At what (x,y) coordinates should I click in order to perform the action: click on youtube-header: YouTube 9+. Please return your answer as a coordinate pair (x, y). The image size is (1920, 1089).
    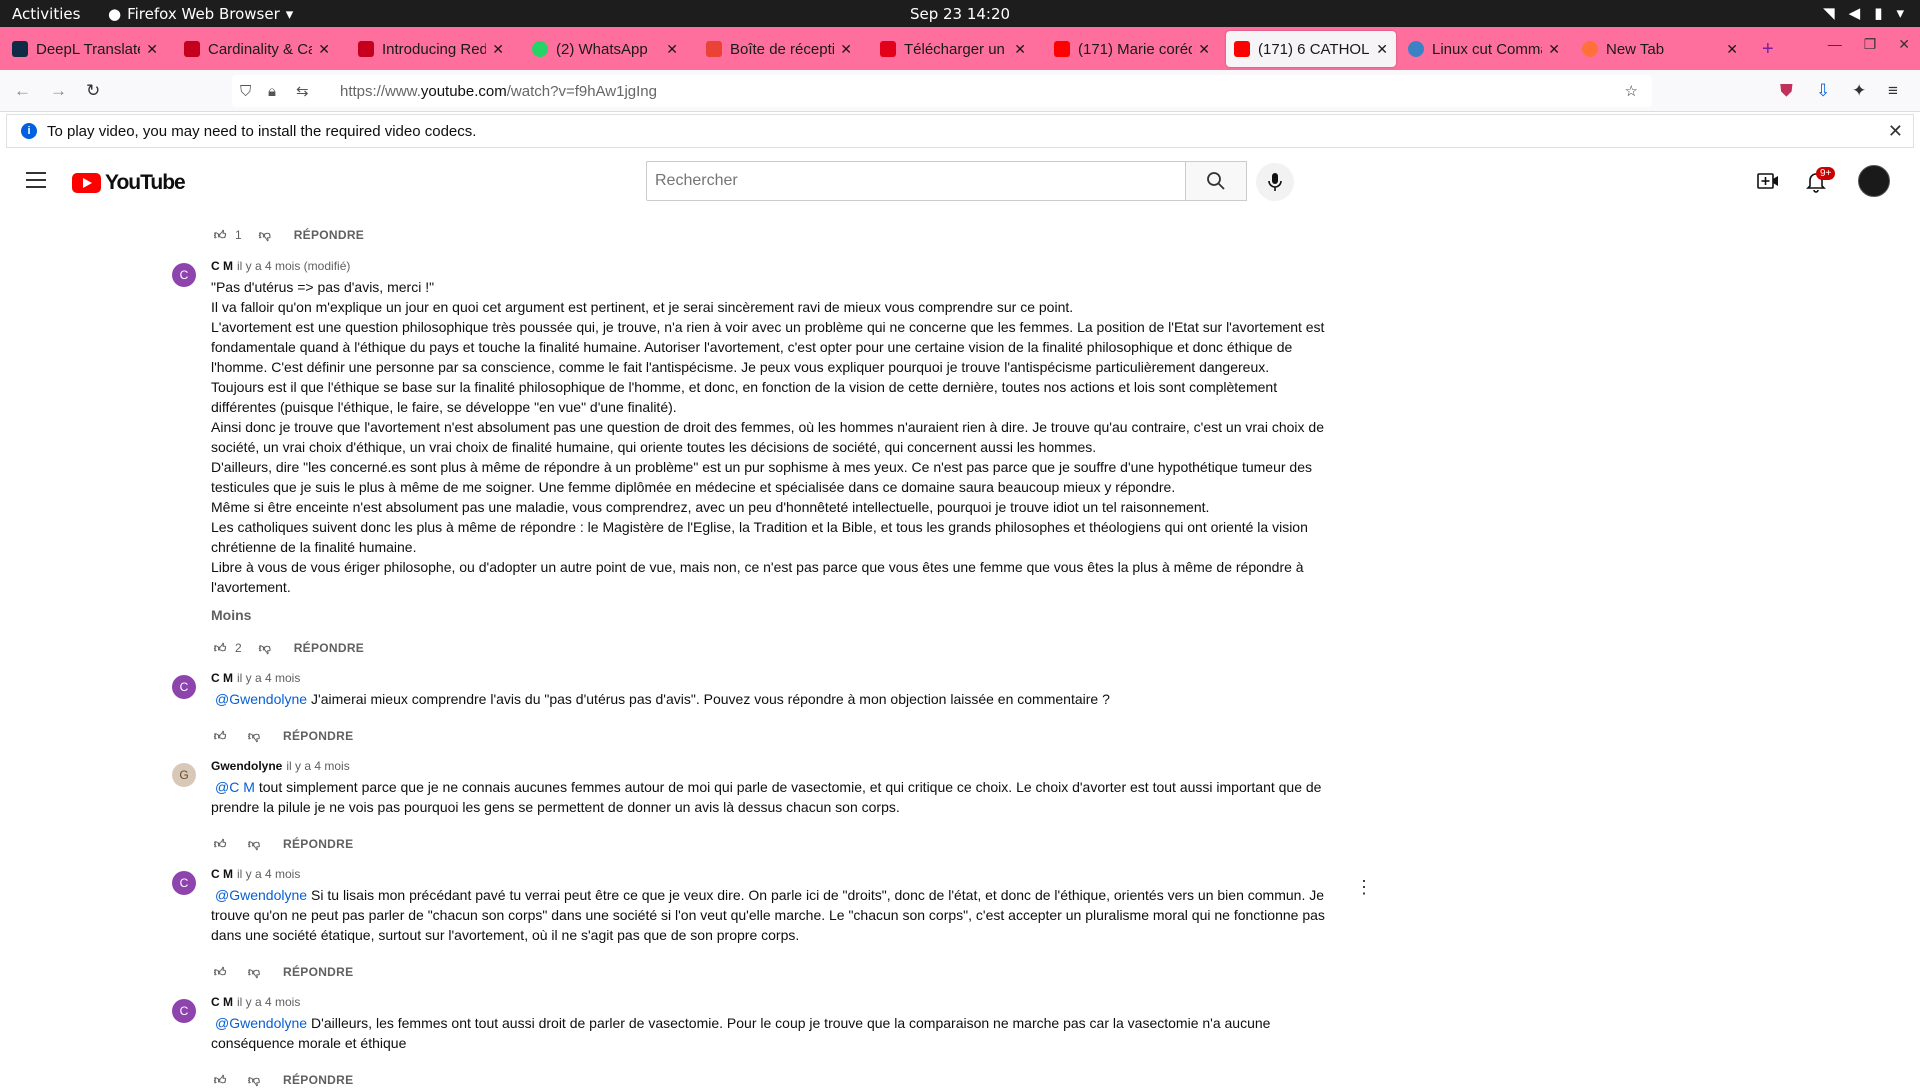
    Looking at the image, I should click on (960, 183).